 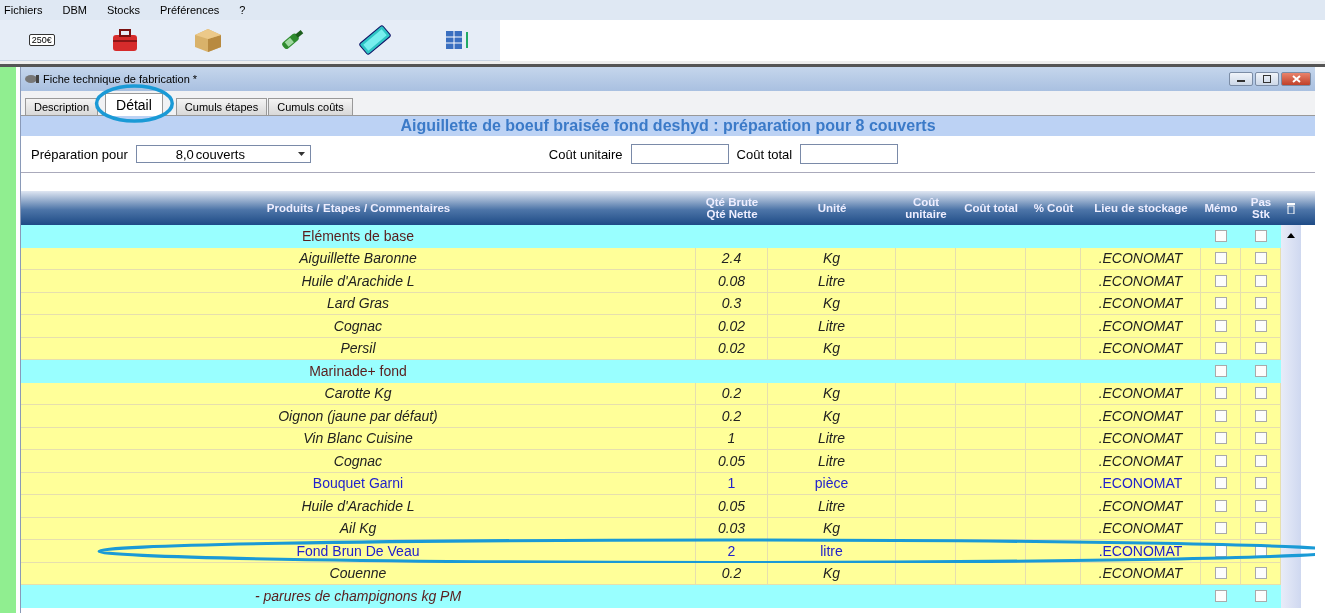 I want to click on quantity-cell: 1, so click(x=732, y=438).